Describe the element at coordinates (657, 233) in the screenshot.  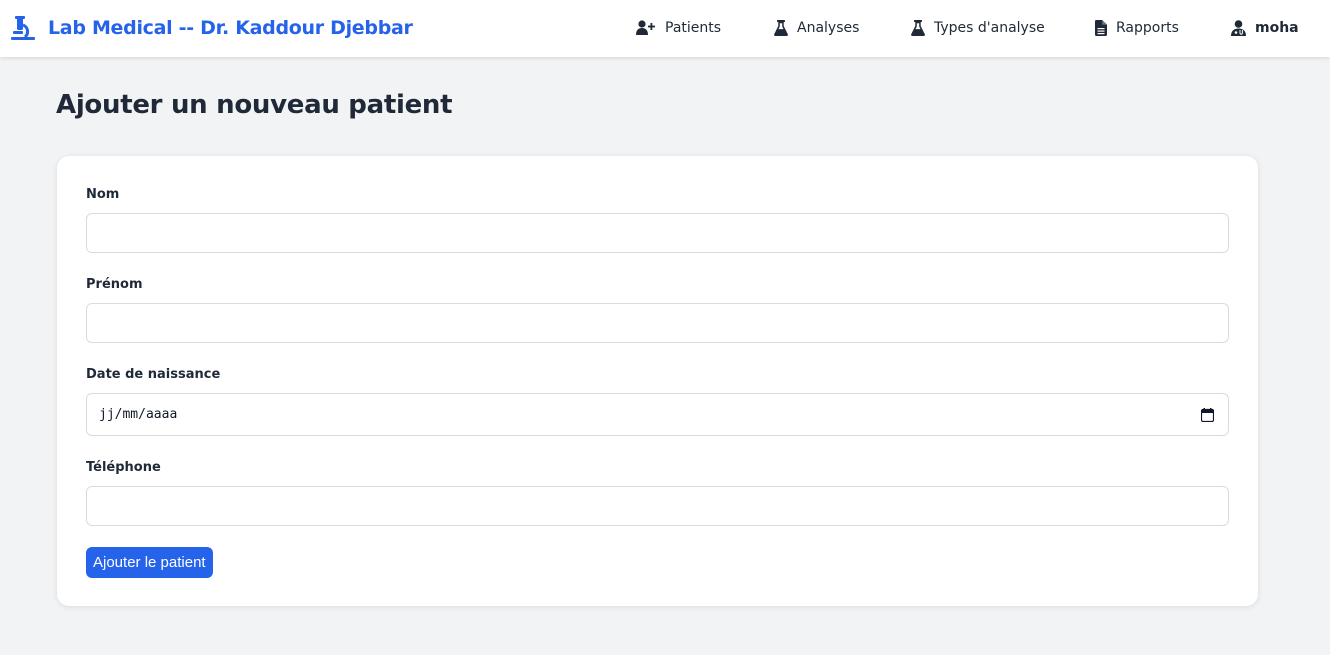
I see `nom-input` at that location.